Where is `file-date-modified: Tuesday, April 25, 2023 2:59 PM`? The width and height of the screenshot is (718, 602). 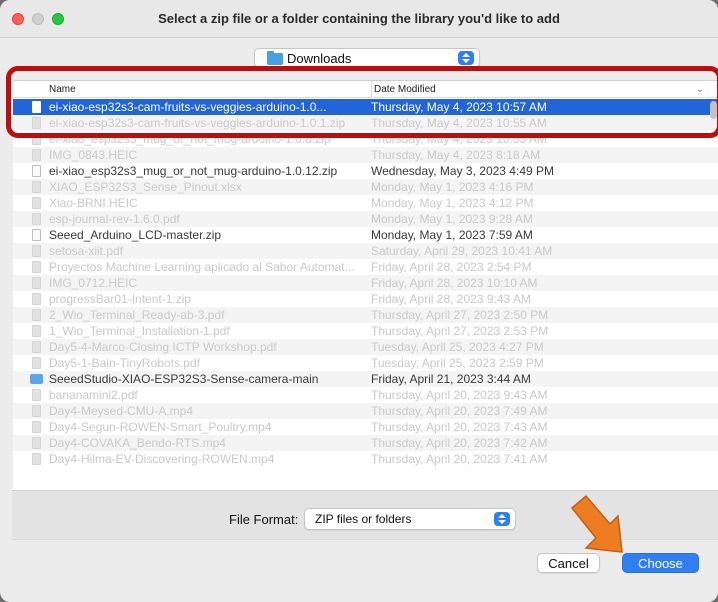 file-date-modified: Tuesday, April 25, 2023 2:59 PM is located at coordinates (457, 363).